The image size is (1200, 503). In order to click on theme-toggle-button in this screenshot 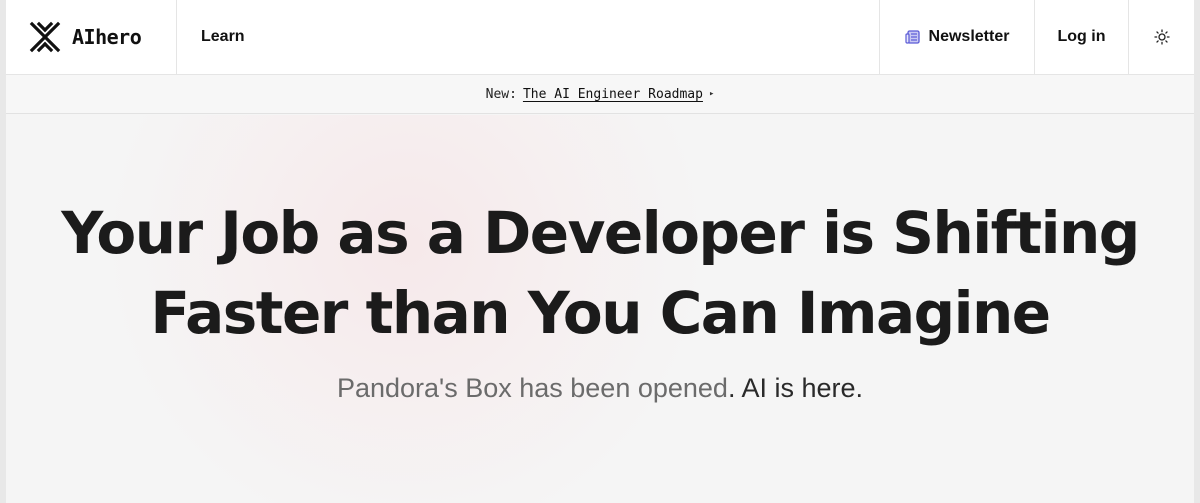, I will do `click(1161, 37)`.